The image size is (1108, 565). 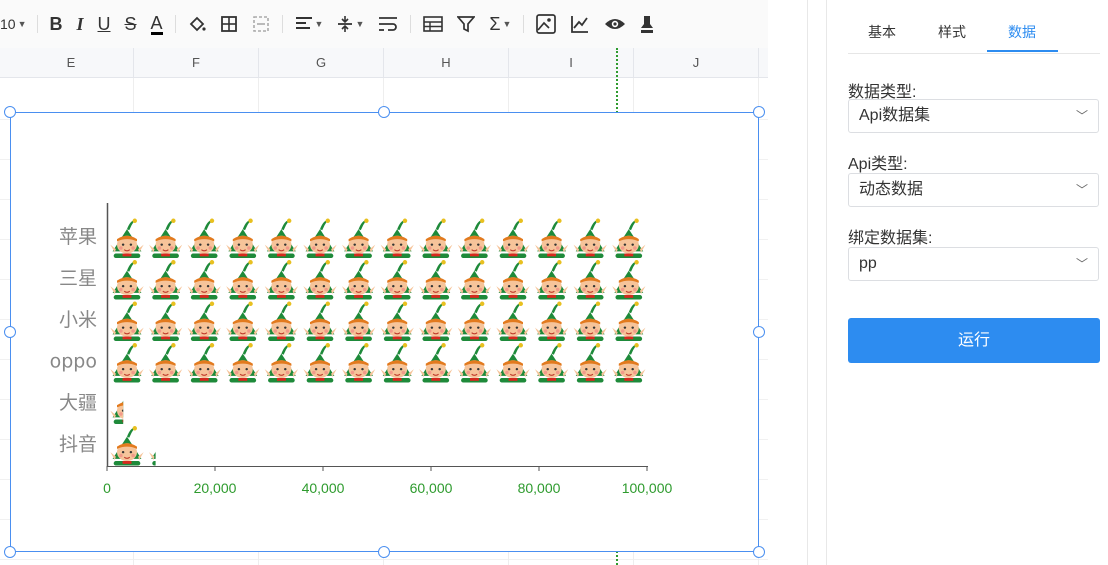 I want to click on strikethrough-button: S, so click(x=131, y=24).